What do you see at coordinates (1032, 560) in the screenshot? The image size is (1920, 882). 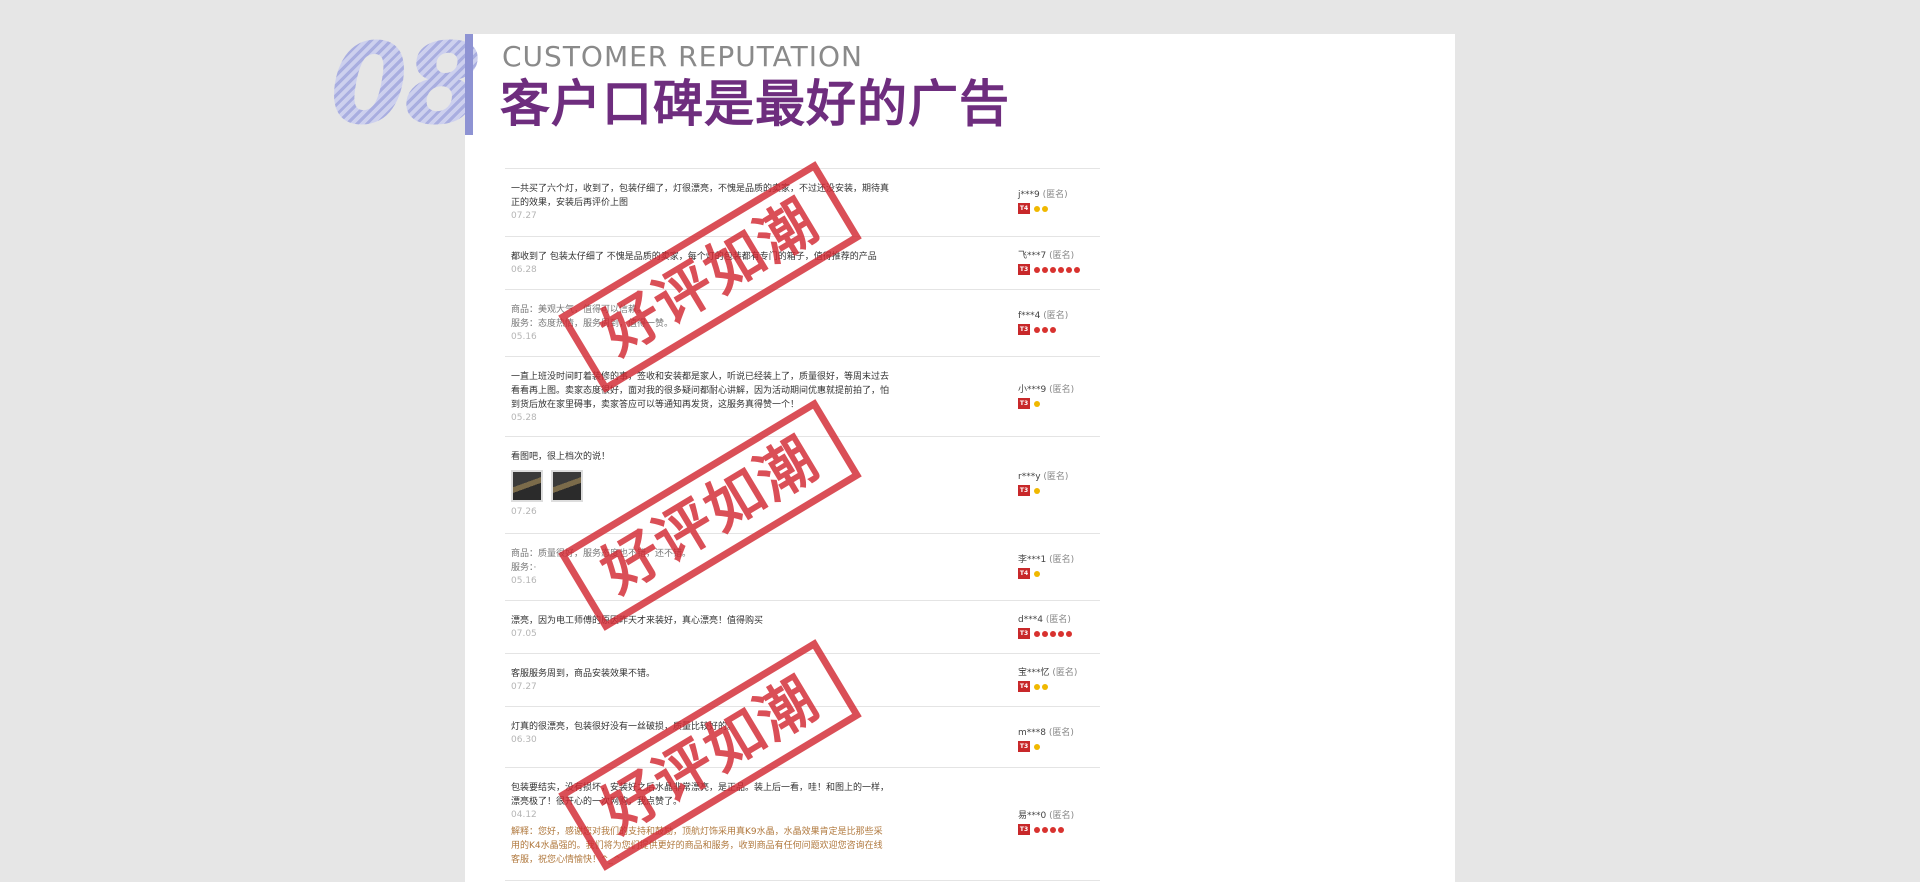 I see `reviewer-name: 李***1` at bounding box center [1032, 560].